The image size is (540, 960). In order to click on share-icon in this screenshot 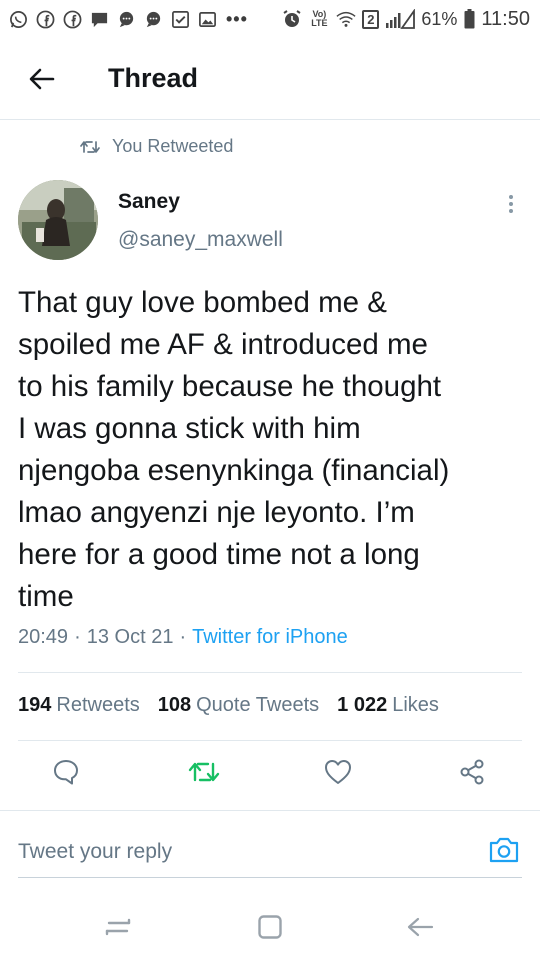, I will do `click(472, 772)`.